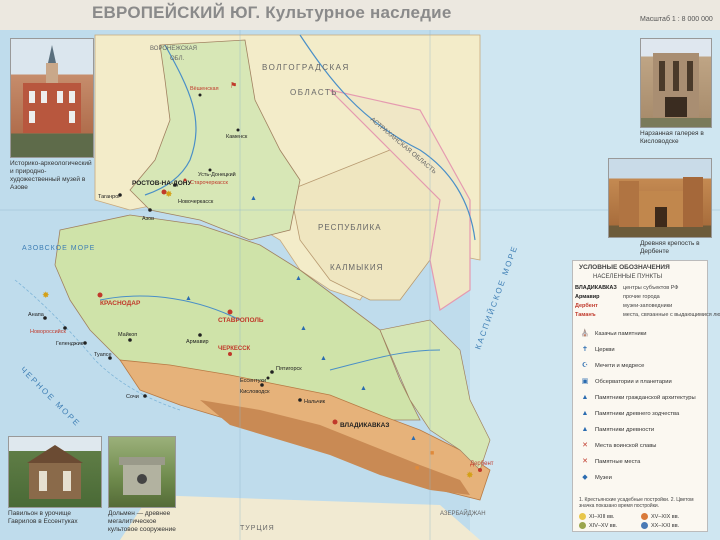 The height and width of the screenshot is (540, 720). I want to click on legend-population-row: Армавир прочие города, so click(617, 297).